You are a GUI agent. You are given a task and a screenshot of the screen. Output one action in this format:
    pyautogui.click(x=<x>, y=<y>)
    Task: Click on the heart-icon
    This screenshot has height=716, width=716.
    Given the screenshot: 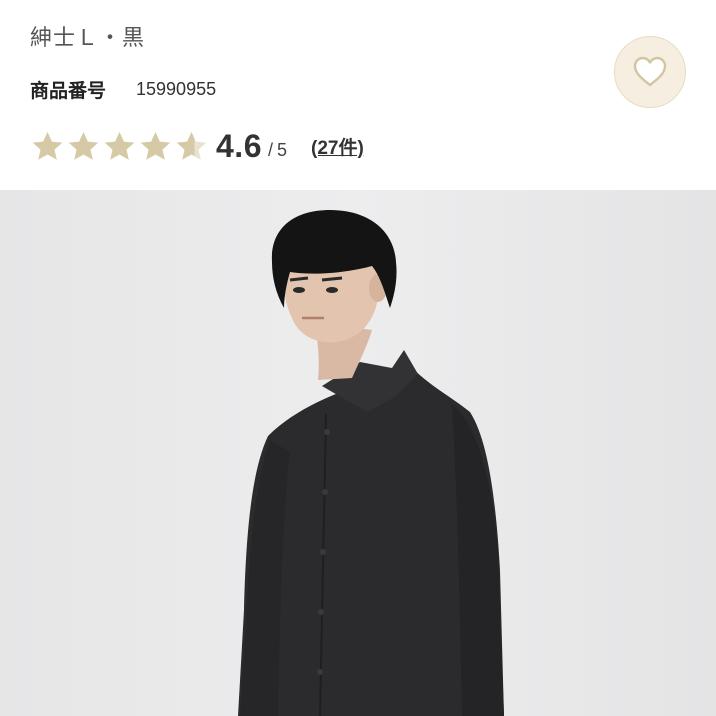 What is the action you would take?
    pyautogui.click(x=650, y=71)
    